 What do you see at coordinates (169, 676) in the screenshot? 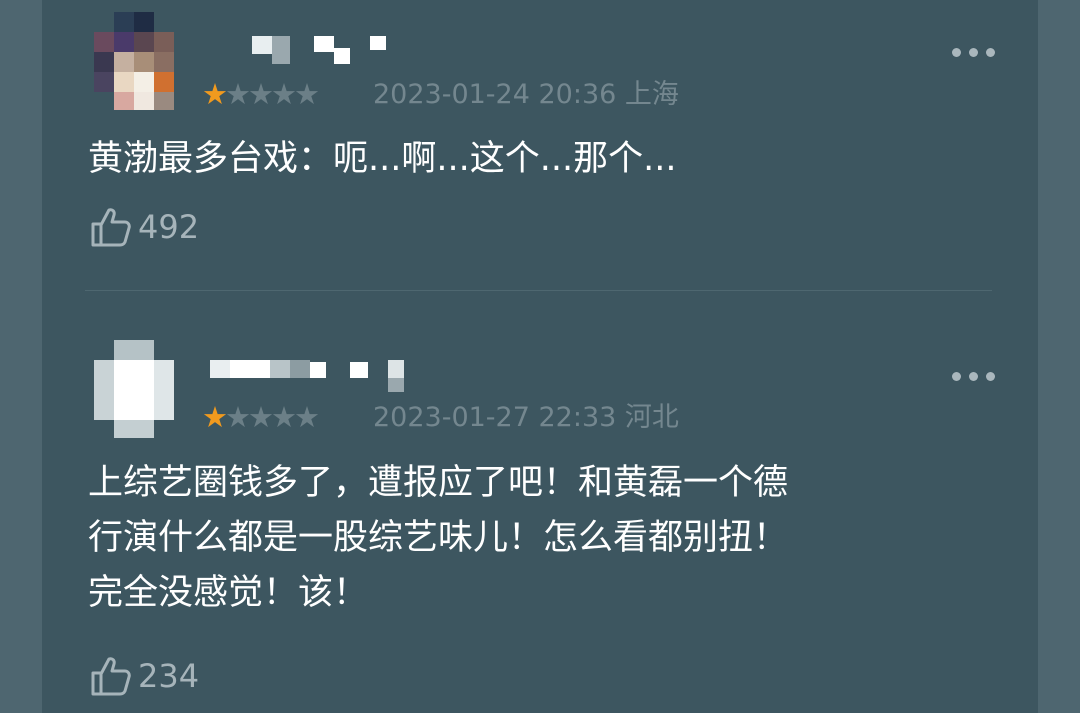
I see `like-count: 234` at bounding box center [169, 676].